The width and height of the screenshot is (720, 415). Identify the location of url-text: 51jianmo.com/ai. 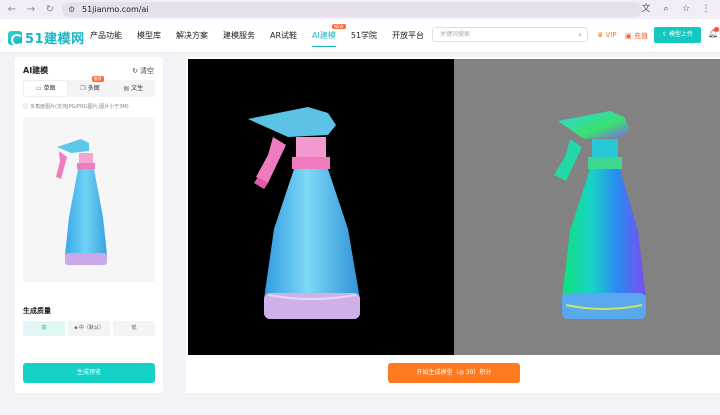
(115, 9).